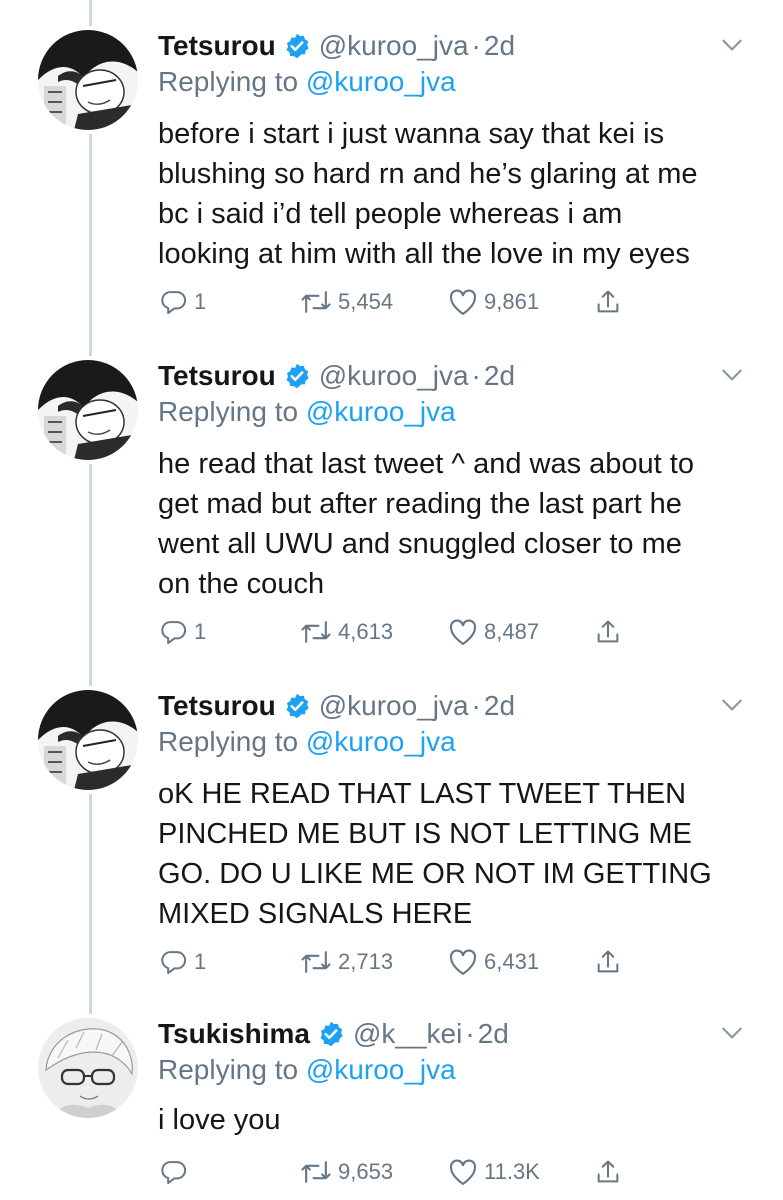  What do you see at coordinates (494, 1172) in the screenshot?
I see `like-button: 11.3K` at bounding box center [494, 1172].